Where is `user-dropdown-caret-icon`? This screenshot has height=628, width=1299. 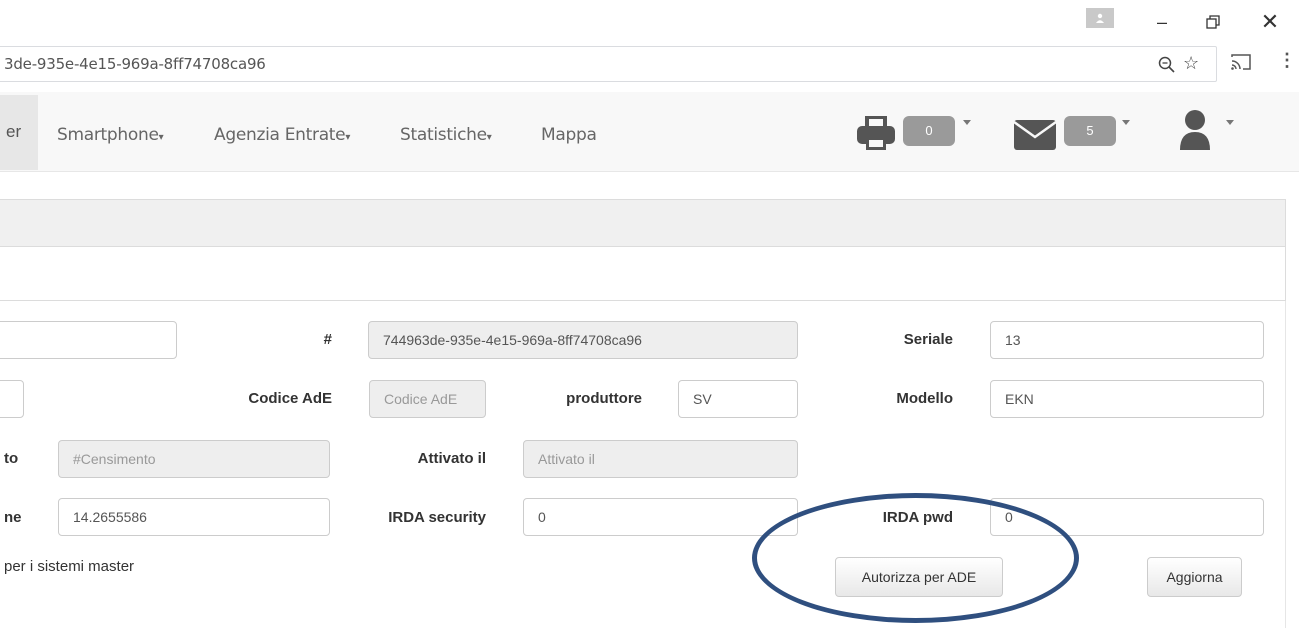 user-dropdown-caret-icon is located at coordinates (1230, 122).